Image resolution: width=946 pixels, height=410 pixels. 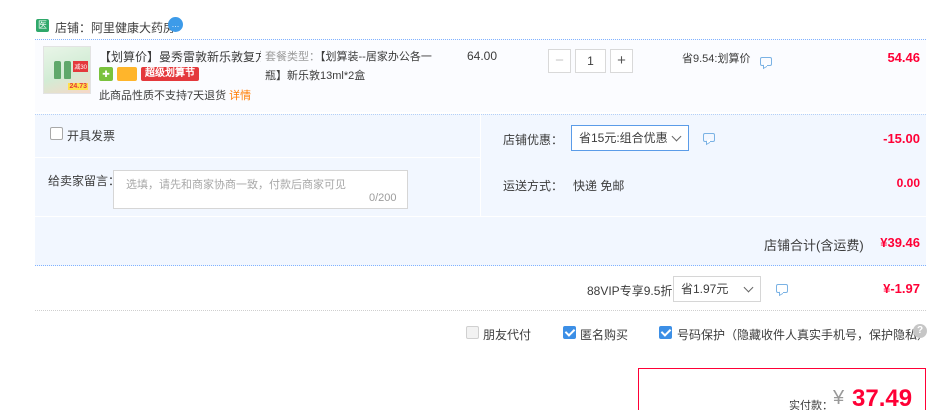 What do you see at coordinates (115, 27) in the screenshot?
I see `shop-name: 店铺：阿里健康大药房` at bounding box center [115, 27].